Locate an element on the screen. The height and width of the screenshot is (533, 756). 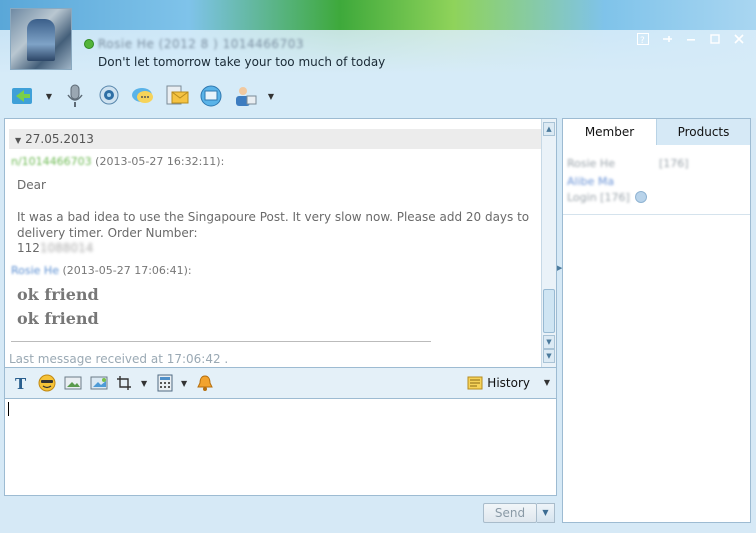
screenshot-dropdown-icon: ▼ is located at coordinates (145, 383).